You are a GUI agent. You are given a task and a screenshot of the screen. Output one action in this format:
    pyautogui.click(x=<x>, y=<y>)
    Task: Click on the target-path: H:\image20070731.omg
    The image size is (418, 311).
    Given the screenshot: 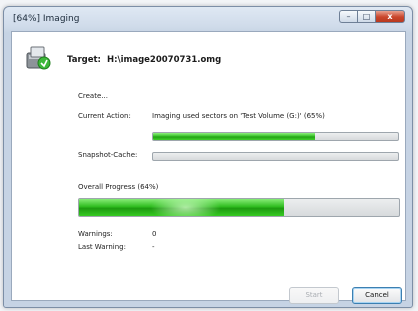 What is the action you would take?
    pyautogui.click(x=164, y=60)
    